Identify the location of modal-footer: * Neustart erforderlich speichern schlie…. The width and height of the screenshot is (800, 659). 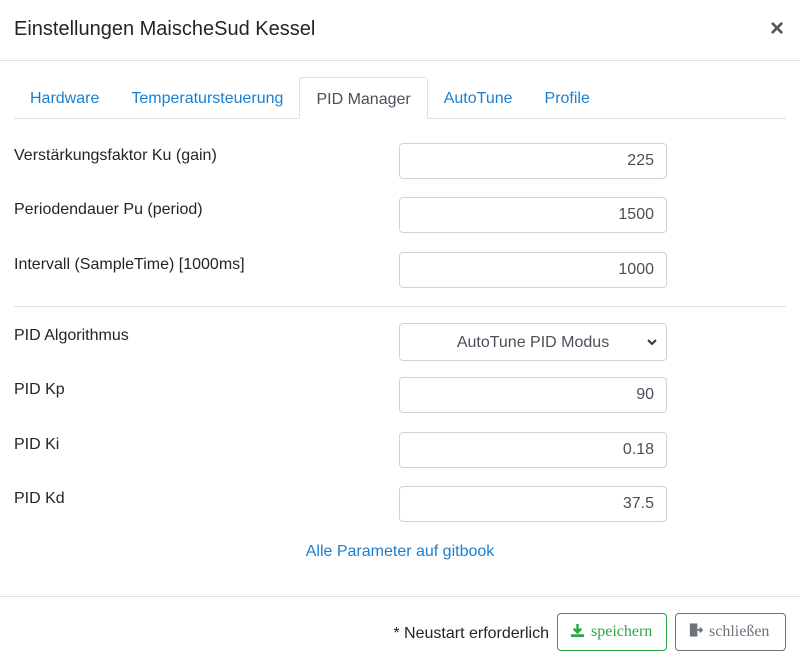
(400, 627).